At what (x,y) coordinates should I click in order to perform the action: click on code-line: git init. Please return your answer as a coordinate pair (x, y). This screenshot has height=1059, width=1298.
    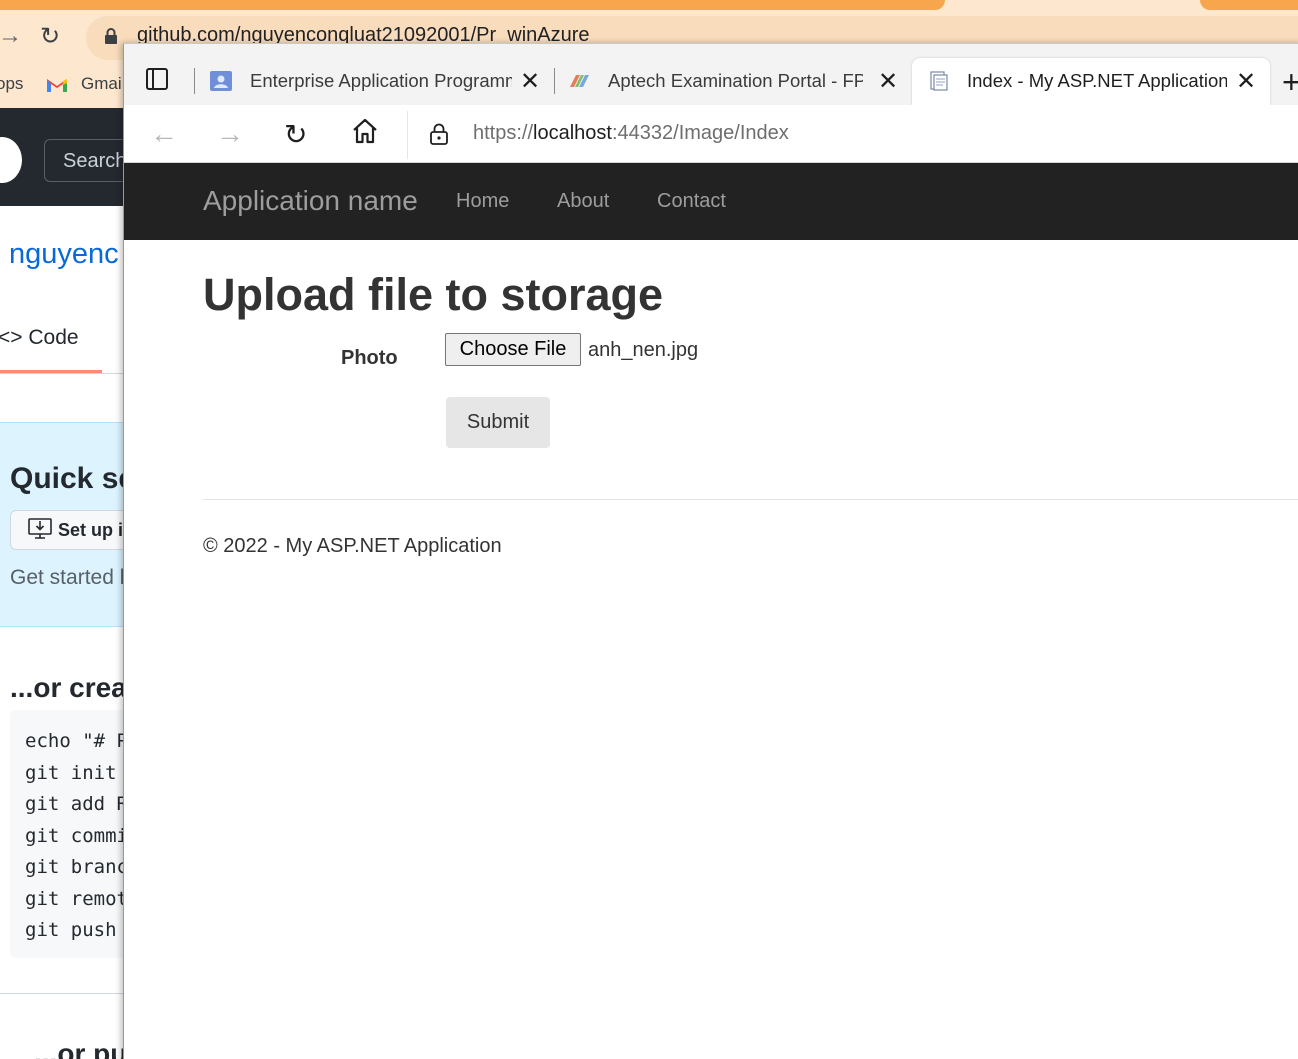
    Looking at the image, I should click on (71, 772).